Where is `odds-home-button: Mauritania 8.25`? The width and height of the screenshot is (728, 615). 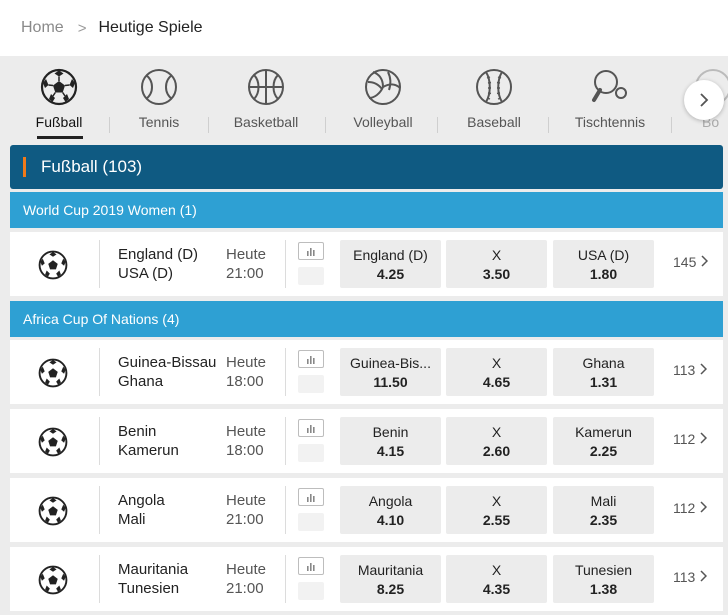 odds-home-button: Mauritania 8.25 is located at coordinates (390, 579).